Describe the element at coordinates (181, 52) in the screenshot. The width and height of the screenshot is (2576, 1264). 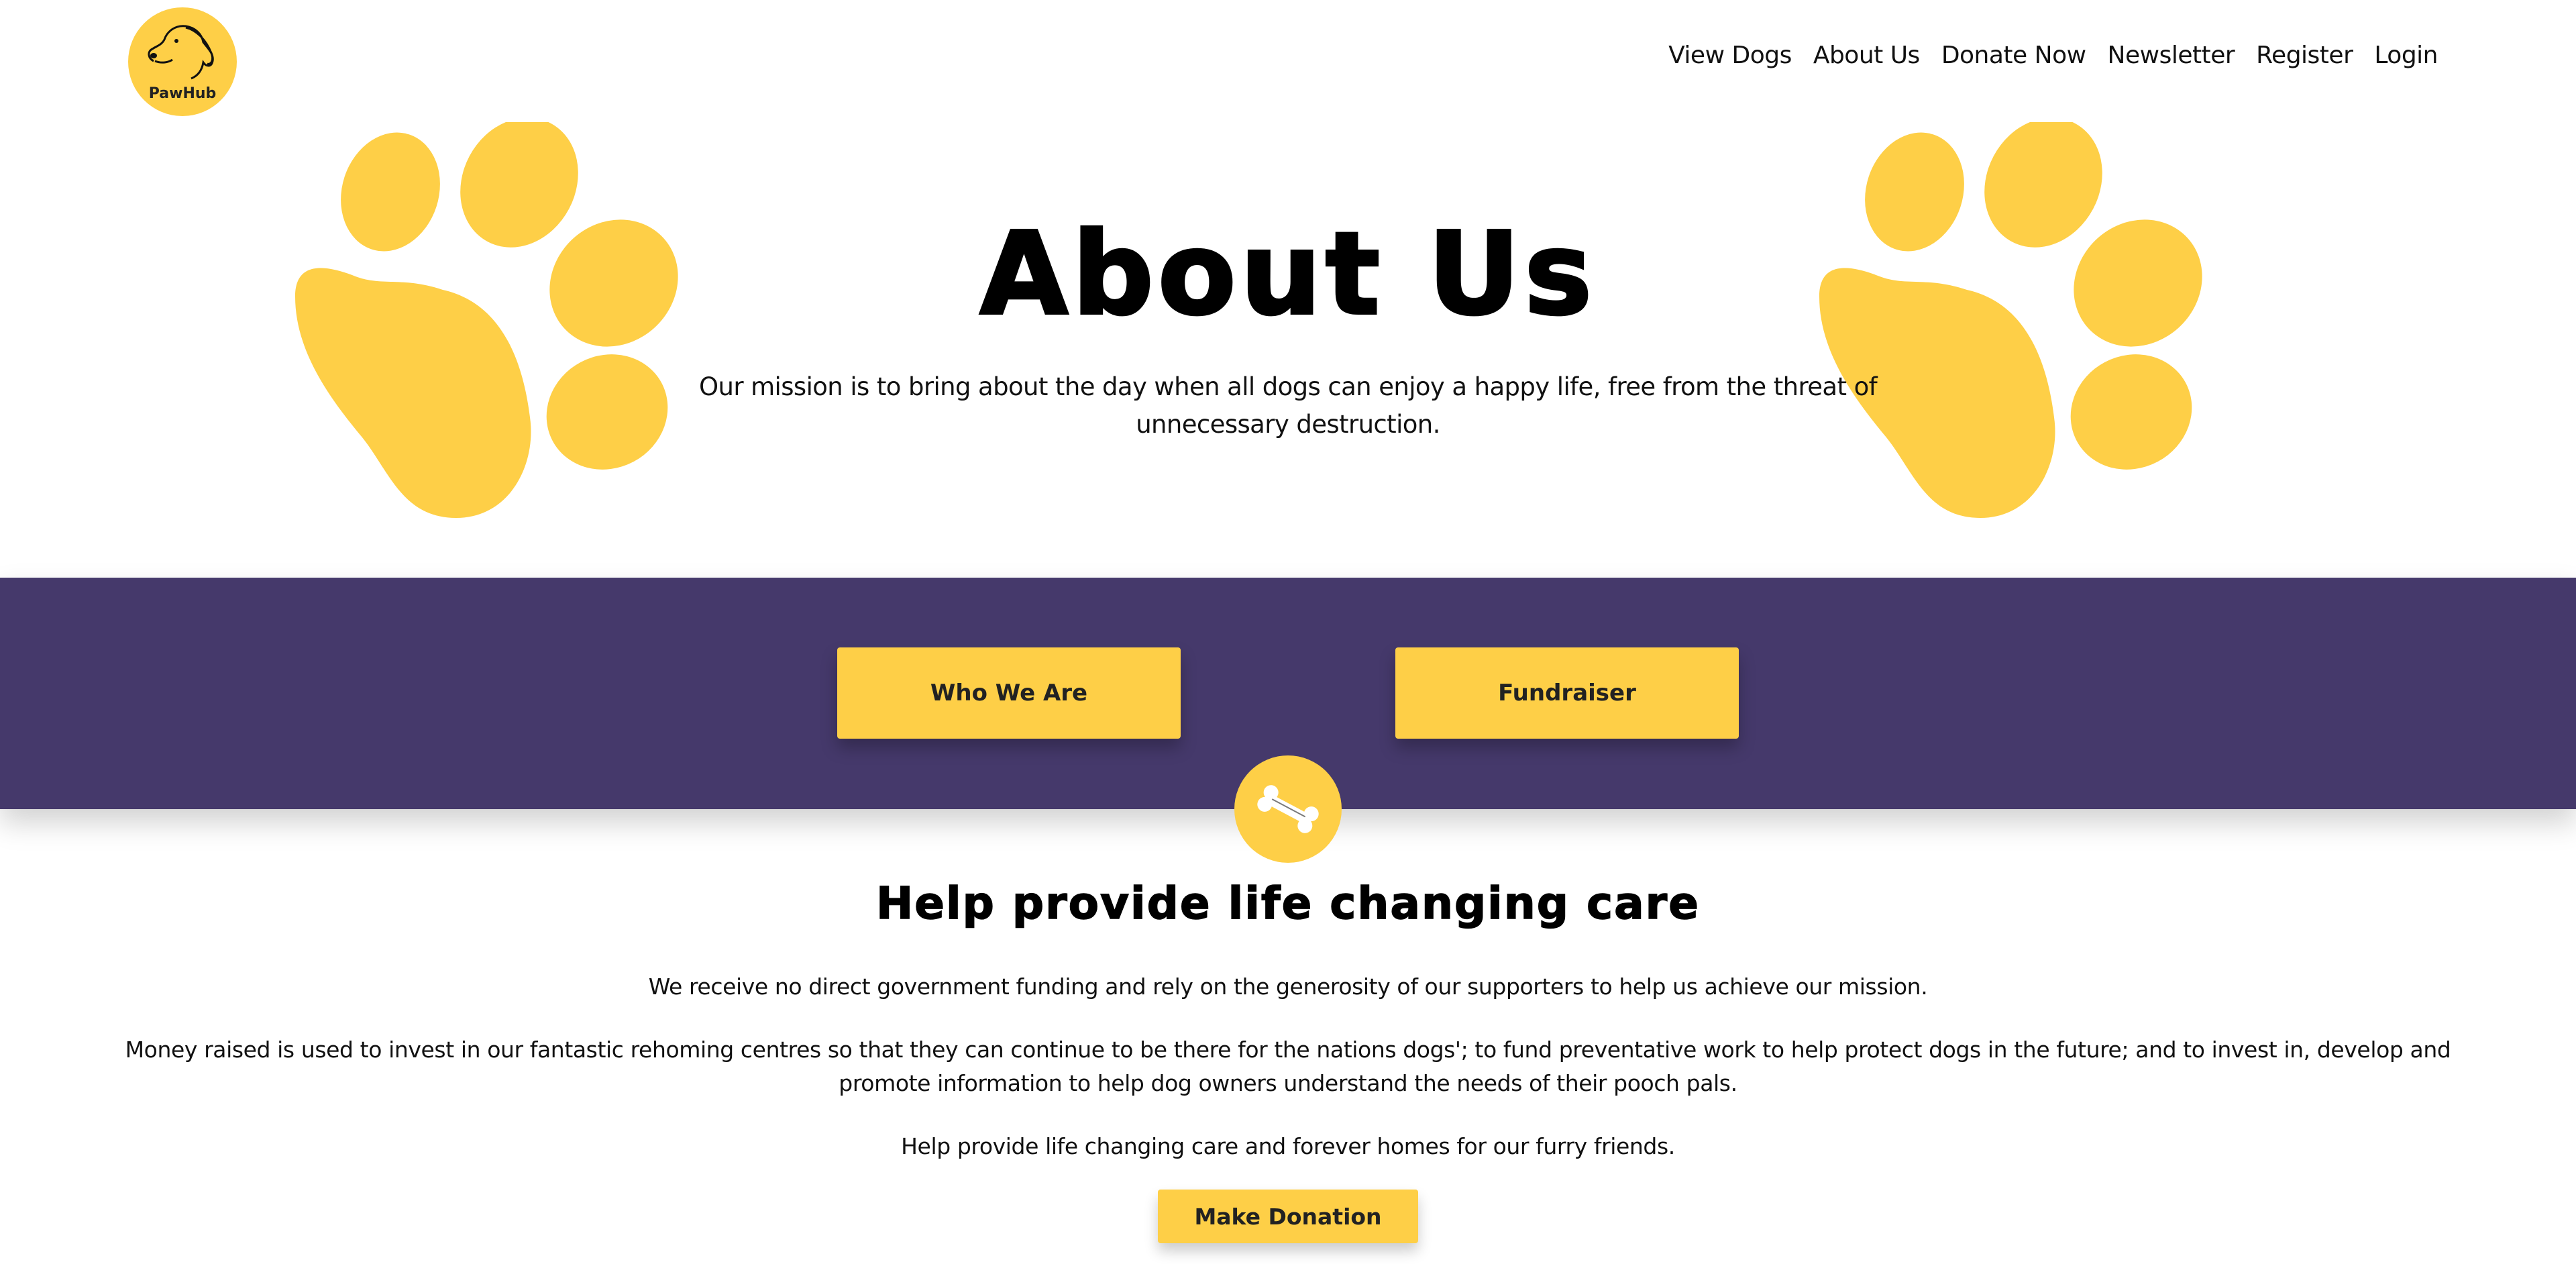
I see `dog-icon` at that location.